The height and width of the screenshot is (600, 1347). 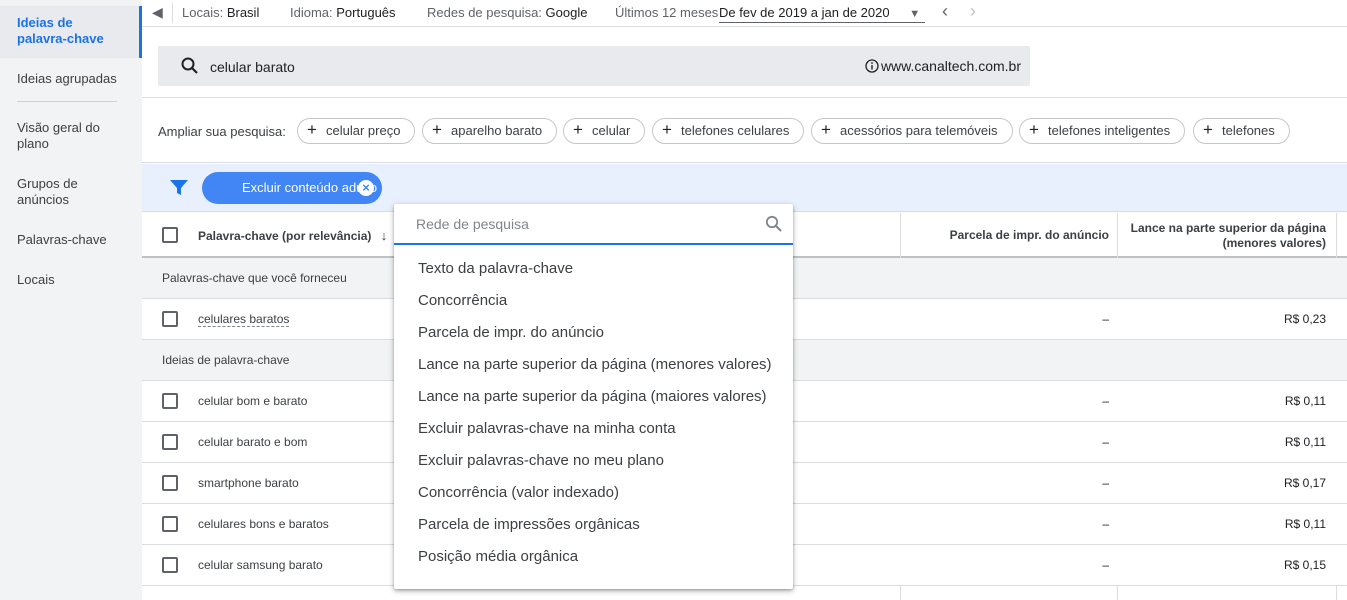 What do you see at coordinates (462, 300) in the screenshot?
I see `menu-item-competition: Concorrência` at bounding box center [462, 300].